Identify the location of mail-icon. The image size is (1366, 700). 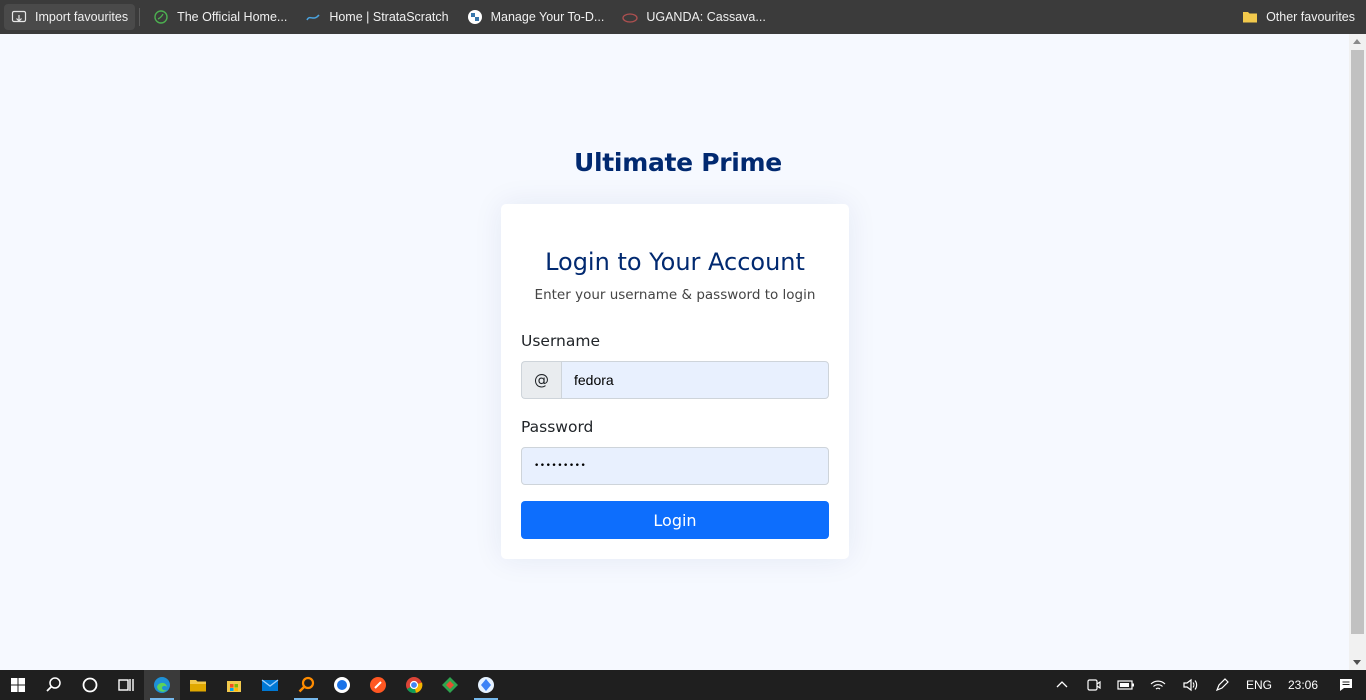
(270, 685).